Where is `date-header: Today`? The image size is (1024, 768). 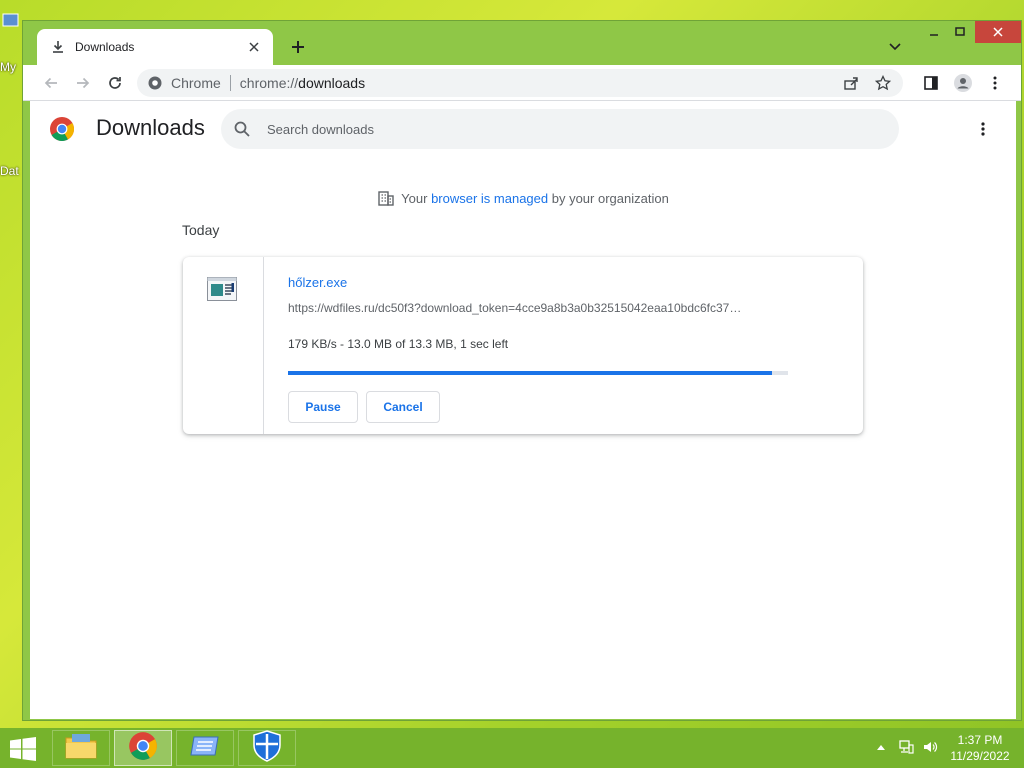
date-header: Today is located at coordinates (201, 230).